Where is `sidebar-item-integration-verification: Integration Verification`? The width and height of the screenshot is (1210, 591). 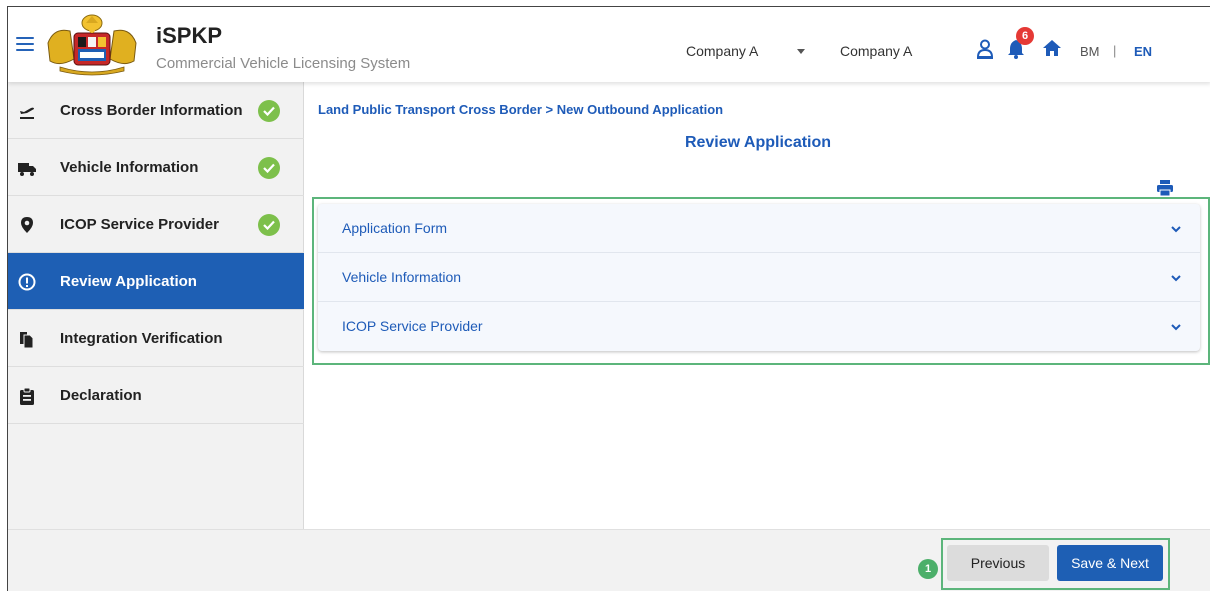
sidebar-item-integration-verification: Integration Verification is located at coordinates (156, 338).